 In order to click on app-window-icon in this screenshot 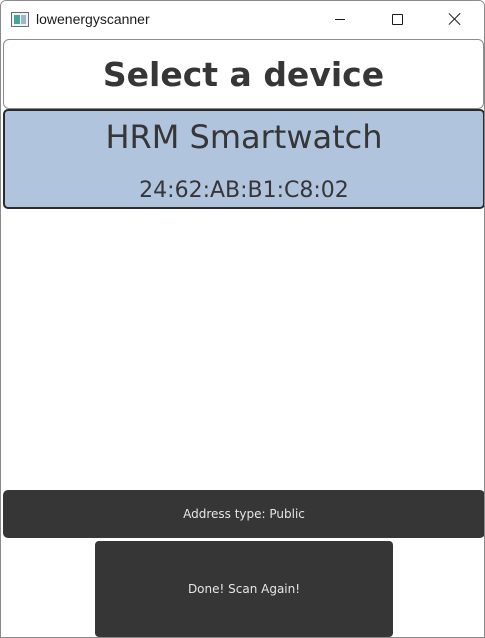, I will do `click(20, 19)`.